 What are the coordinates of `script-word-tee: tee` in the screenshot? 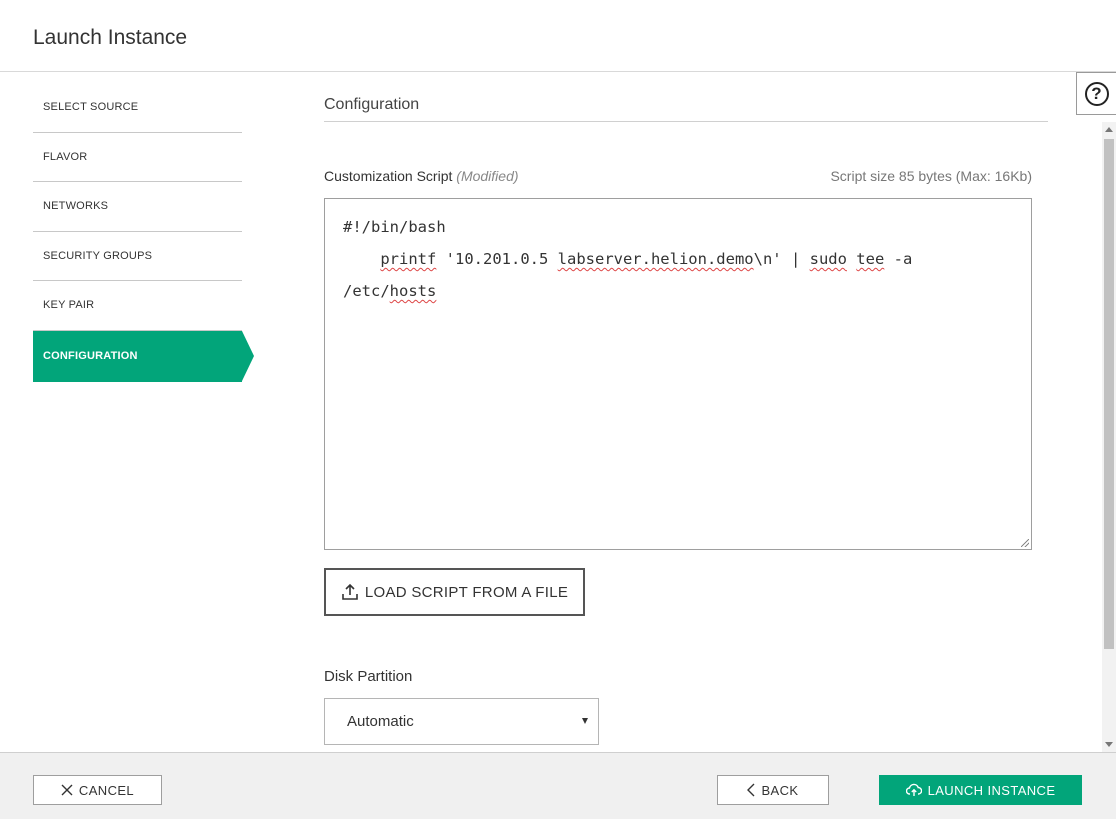 It's located at (870, 259).